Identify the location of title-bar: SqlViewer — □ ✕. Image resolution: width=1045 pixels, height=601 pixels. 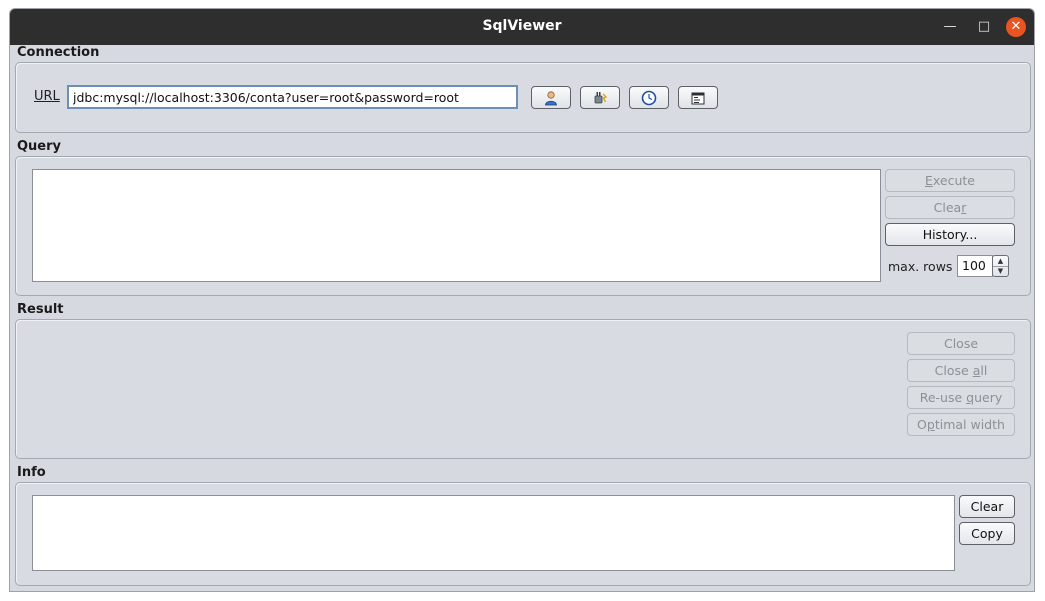
(522, 27).